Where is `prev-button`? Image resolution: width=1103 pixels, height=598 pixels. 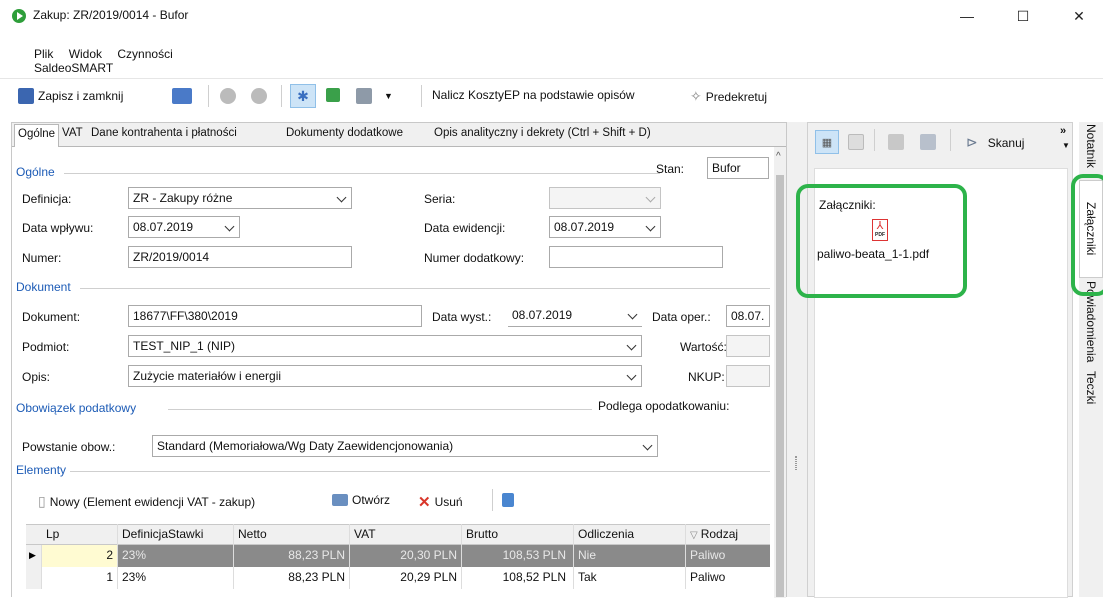
prev-button is located at coordinates (228, 96).